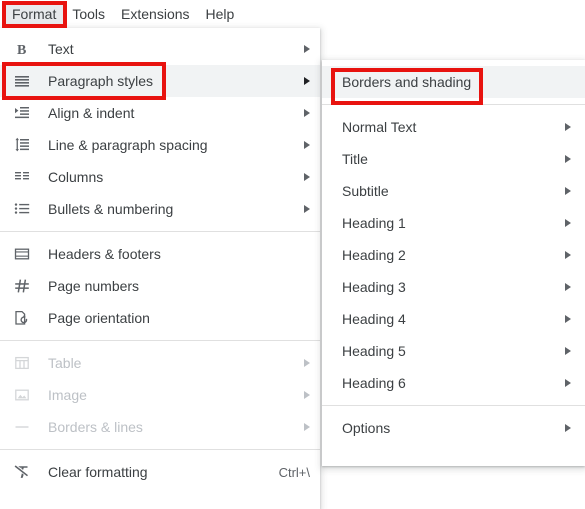 The width and height of the screenshot is (585, 509). I want to click on submenu-item-borders-and-shading: Borders and shading, so click(453, 82).